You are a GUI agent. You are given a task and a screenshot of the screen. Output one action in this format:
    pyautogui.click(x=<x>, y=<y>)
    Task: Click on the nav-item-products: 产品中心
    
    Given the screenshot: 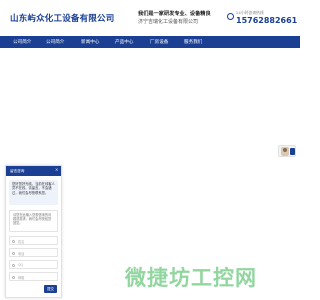 What is the action you would take?
    pyautogui.click(x=124, y=42)
    